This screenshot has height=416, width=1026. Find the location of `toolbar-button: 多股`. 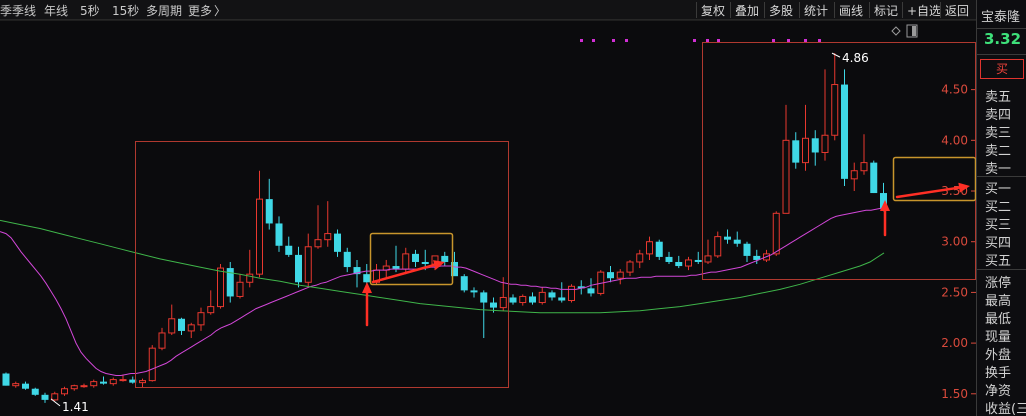

toolbar-button: 多股 is located at coordinates (781, 10).